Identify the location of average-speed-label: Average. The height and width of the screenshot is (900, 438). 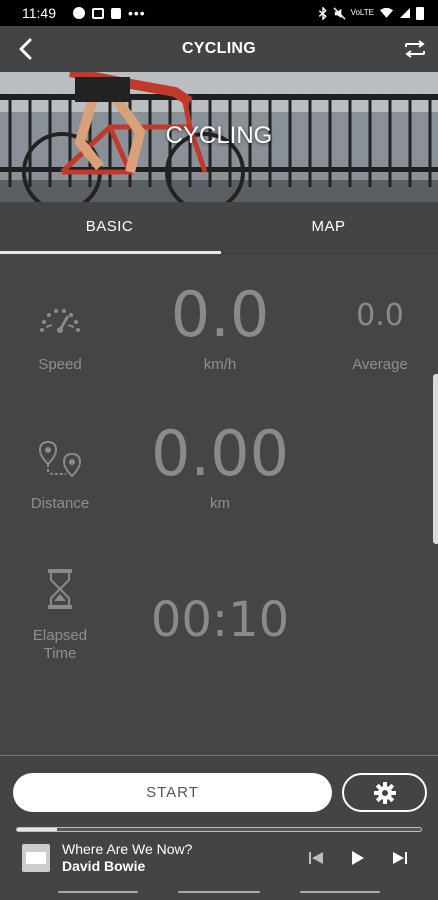
(380, 364).